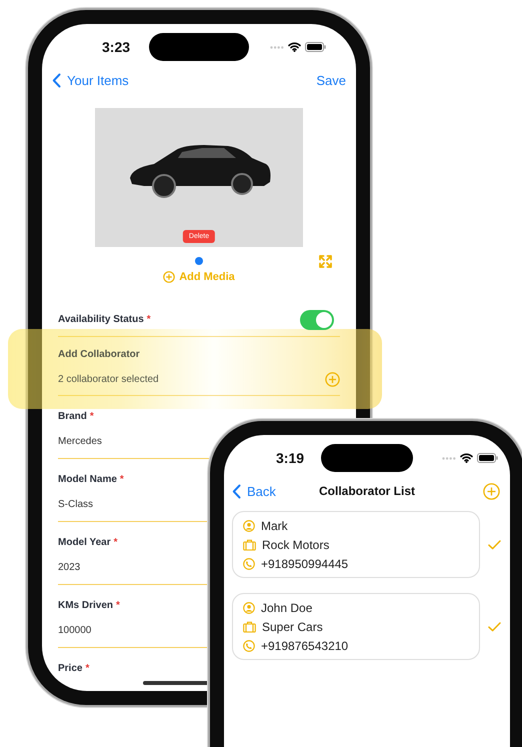  I want to click on back-link: Your Items, so click(90, 80).